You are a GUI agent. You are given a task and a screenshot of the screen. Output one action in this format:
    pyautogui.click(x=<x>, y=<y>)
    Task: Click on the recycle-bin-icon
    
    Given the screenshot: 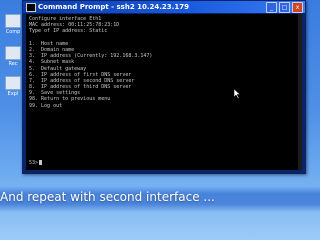 What is the action you would take?
    pyautogui.click(x=13, y=53)
    